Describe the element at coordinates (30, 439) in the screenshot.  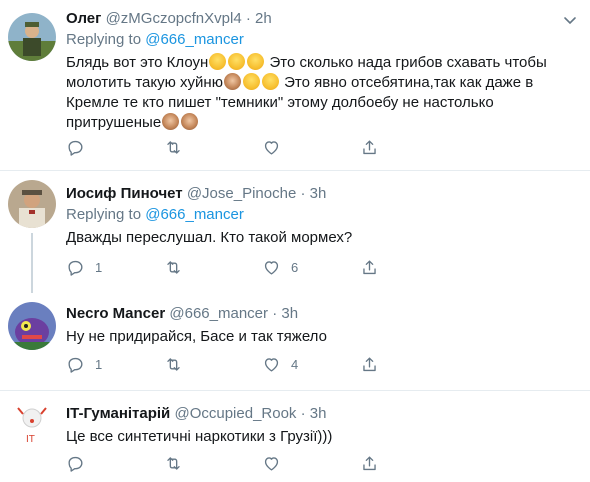
I see `svg-text: IT` at that location.